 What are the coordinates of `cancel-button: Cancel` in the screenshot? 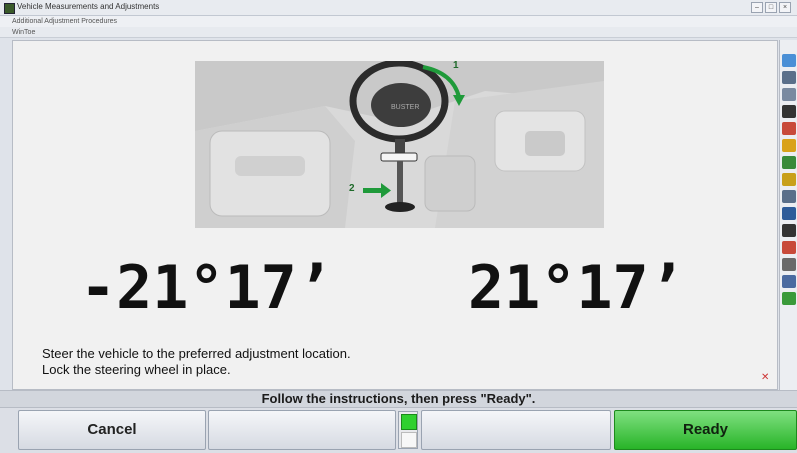 It's located at (112, 430).